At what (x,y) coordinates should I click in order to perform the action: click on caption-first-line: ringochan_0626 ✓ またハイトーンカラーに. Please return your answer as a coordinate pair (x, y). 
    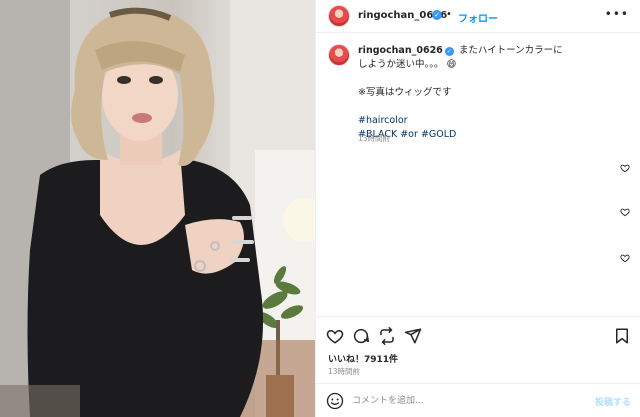
    Looking at the image, I should click on (493, 51).